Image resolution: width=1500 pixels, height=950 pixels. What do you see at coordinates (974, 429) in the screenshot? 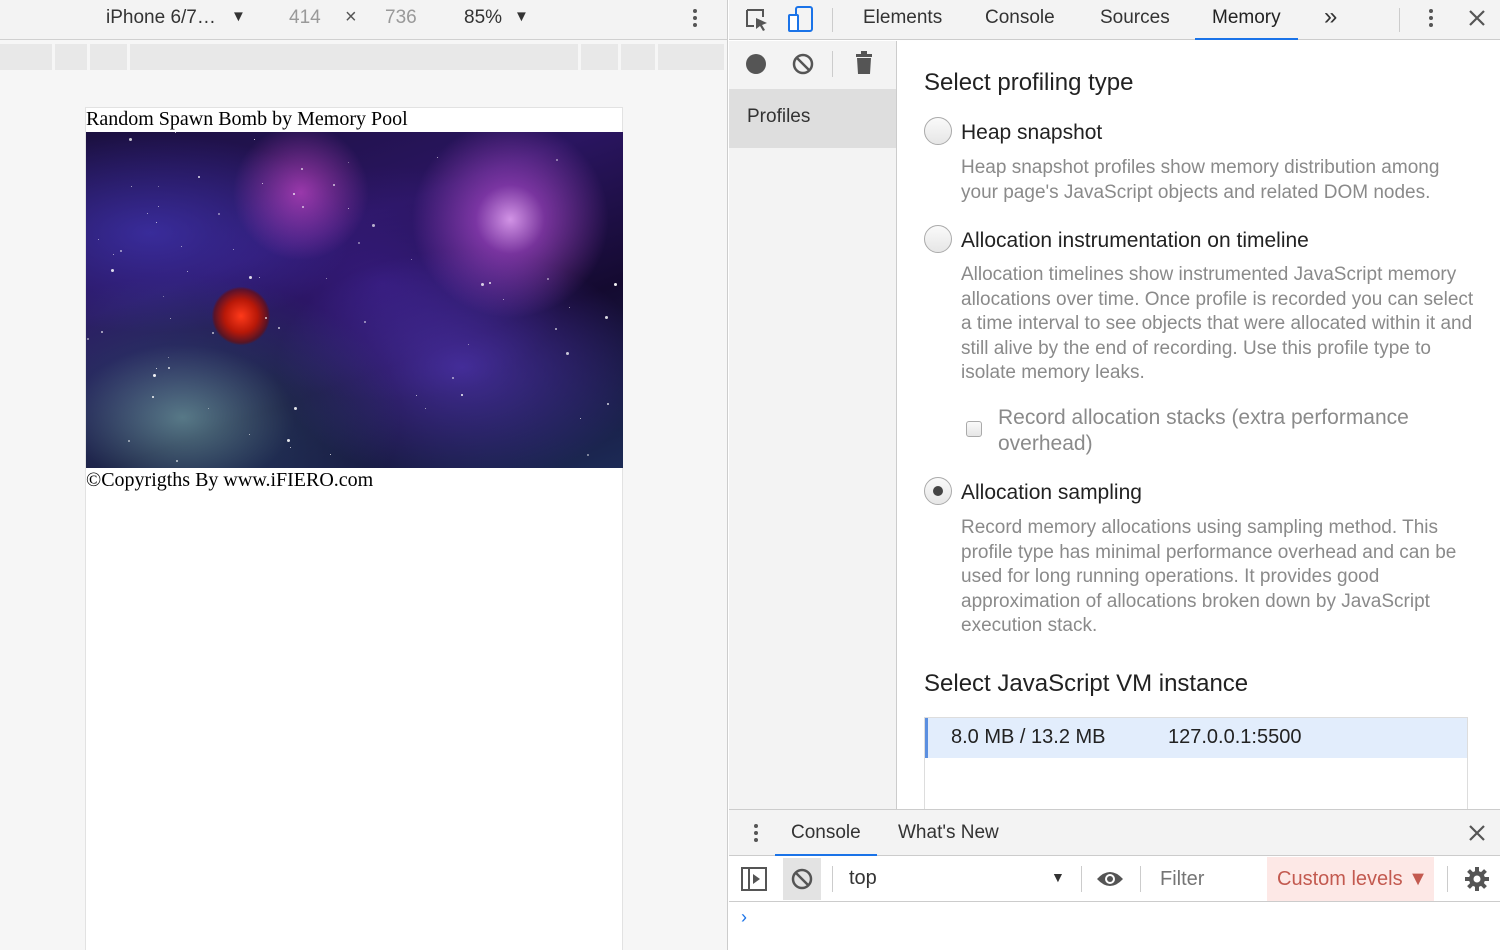
I see `record-stacks-checkbox` at bounding box center [974, 429].